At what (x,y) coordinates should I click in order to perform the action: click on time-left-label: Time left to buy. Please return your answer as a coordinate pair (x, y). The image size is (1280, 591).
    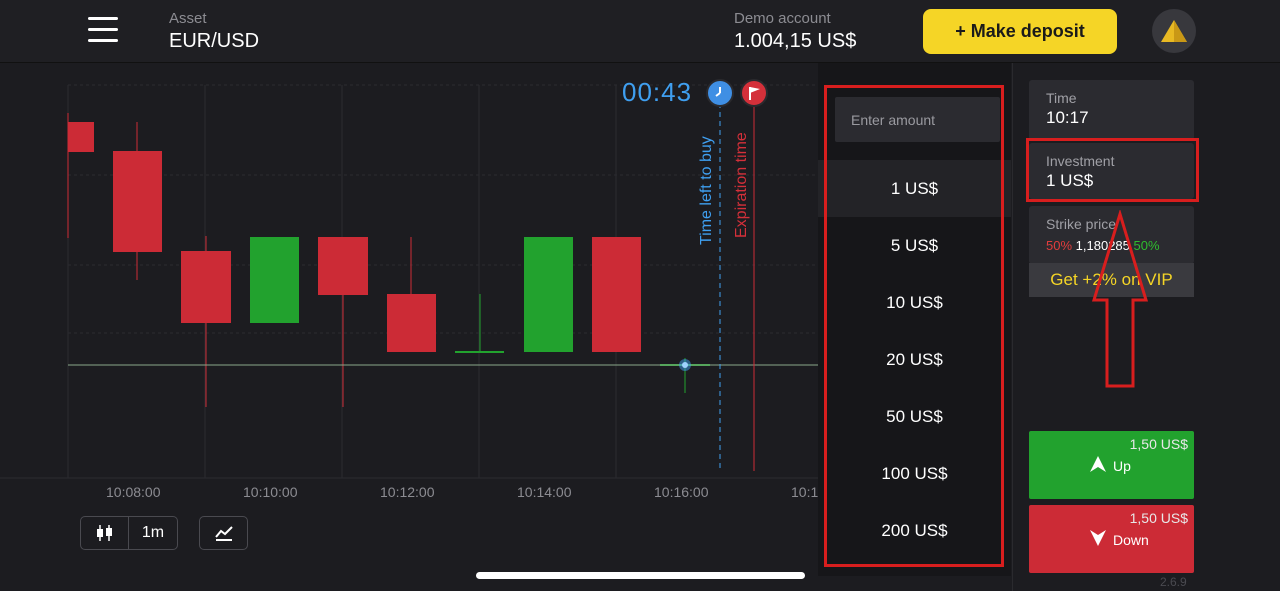
    Looking at the image, I should click on (706, 190).